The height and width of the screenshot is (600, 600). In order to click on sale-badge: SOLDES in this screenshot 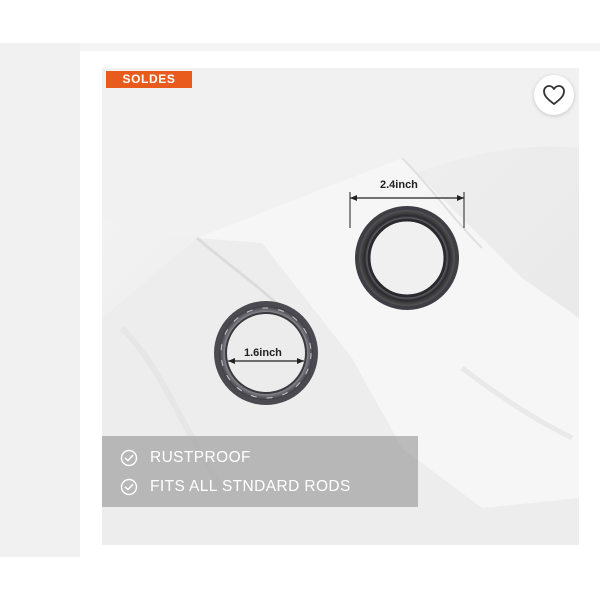, I will do `click(149, 79)`.